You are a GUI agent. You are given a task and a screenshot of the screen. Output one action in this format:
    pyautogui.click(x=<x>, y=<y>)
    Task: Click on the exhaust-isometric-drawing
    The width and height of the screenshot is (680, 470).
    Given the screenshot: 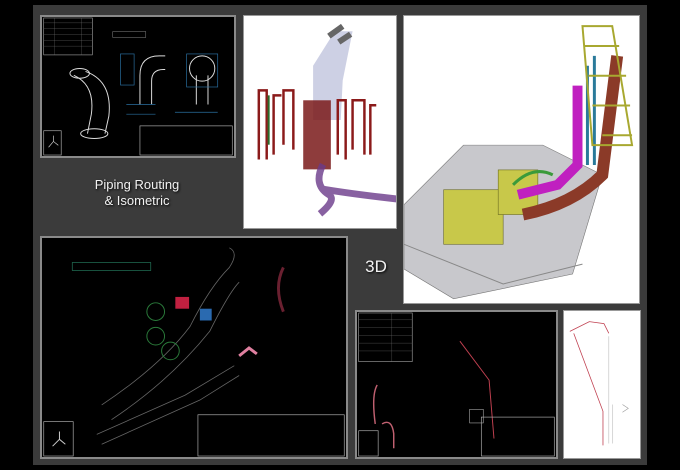 What is the action you would take?
    pyautogui.click(x=456, y=384)
    